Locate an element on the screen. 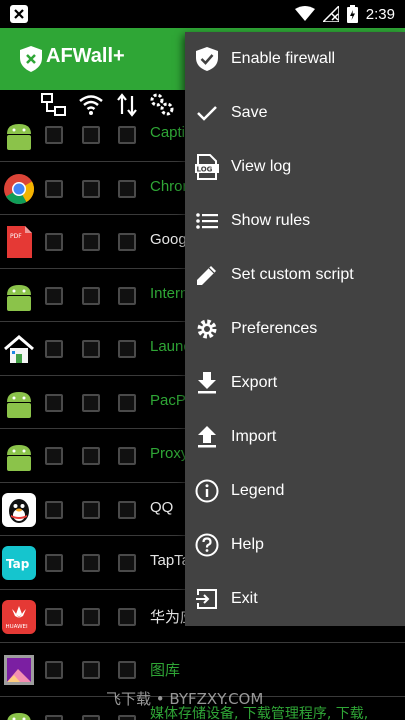  status-right: 2:39 is located at coordinates (344, 14).